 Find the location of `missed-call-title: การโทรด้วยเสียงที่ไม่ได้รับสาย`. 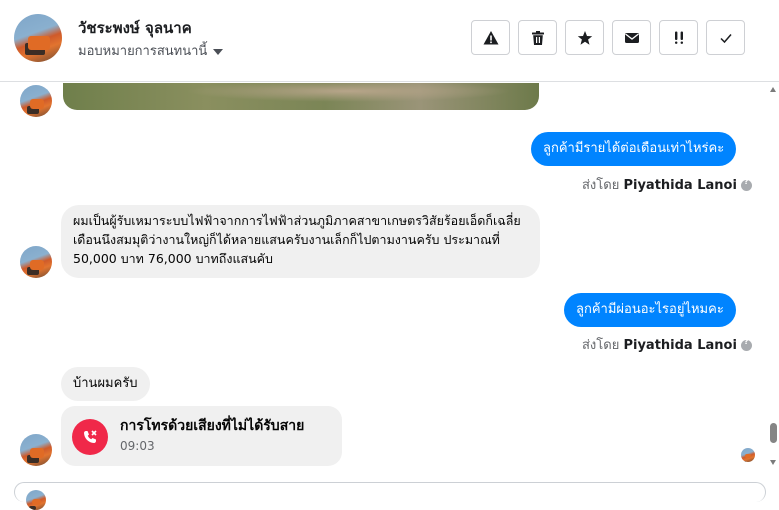

missed-call-title: การโทรด้วยเสียงที่ไม่ได้รับสาย is located at coordinates (212, 426).